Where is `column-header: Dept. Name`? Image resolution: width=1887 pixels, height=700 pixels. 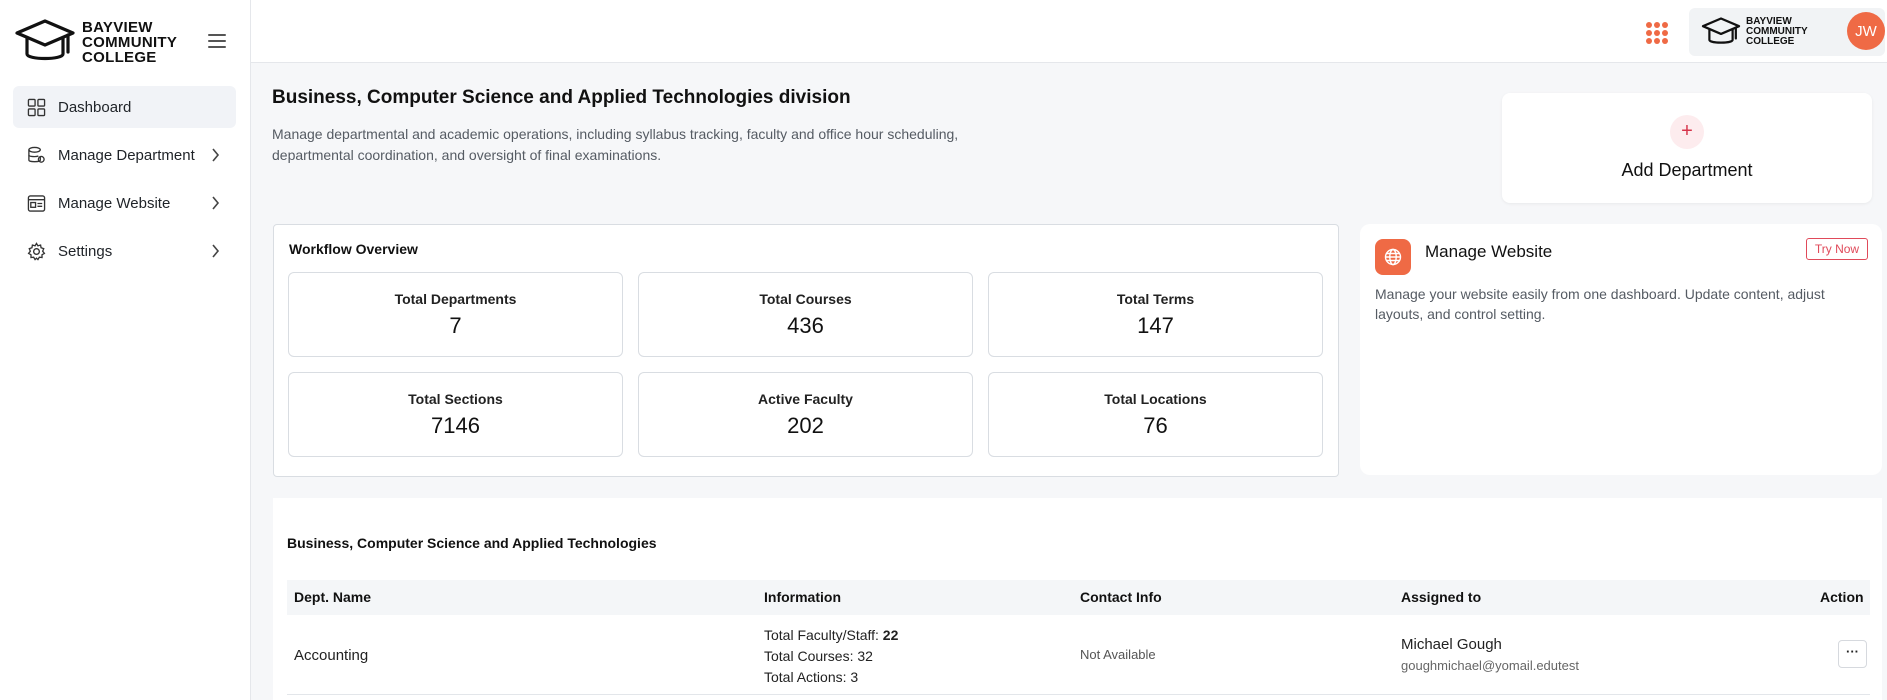
column-header: Dept. Name is located at coordinates (333, 597).